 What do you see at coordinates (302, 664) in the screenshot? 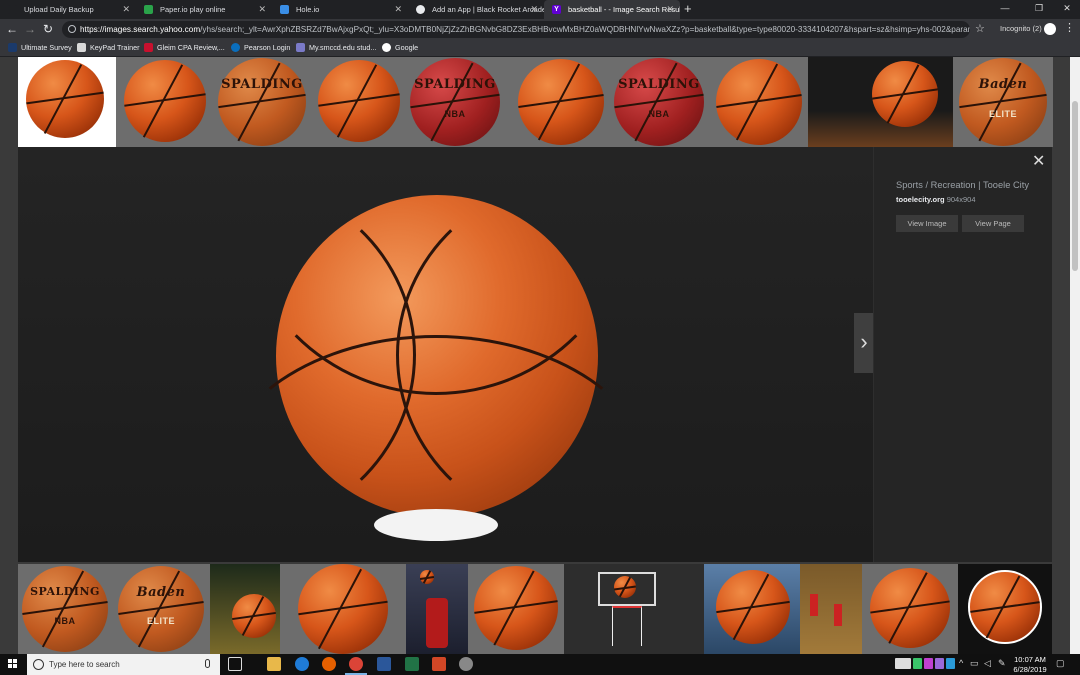
I see `edge-icon` at bounding box center [302, 664].